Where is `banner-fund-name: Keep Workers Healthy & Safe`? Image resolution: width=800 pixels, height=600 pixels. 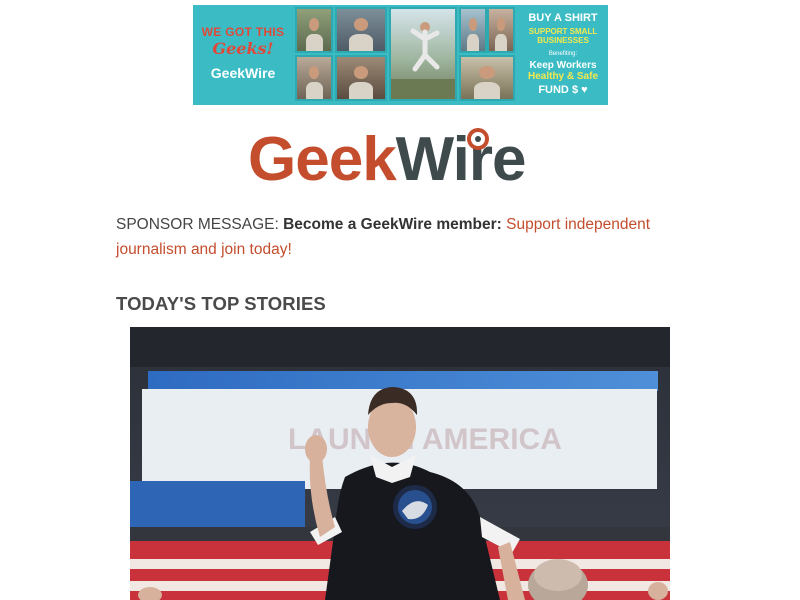
banner-fund-name: Keep Workers Healthy & Safe is located at coordinates (563, 71).